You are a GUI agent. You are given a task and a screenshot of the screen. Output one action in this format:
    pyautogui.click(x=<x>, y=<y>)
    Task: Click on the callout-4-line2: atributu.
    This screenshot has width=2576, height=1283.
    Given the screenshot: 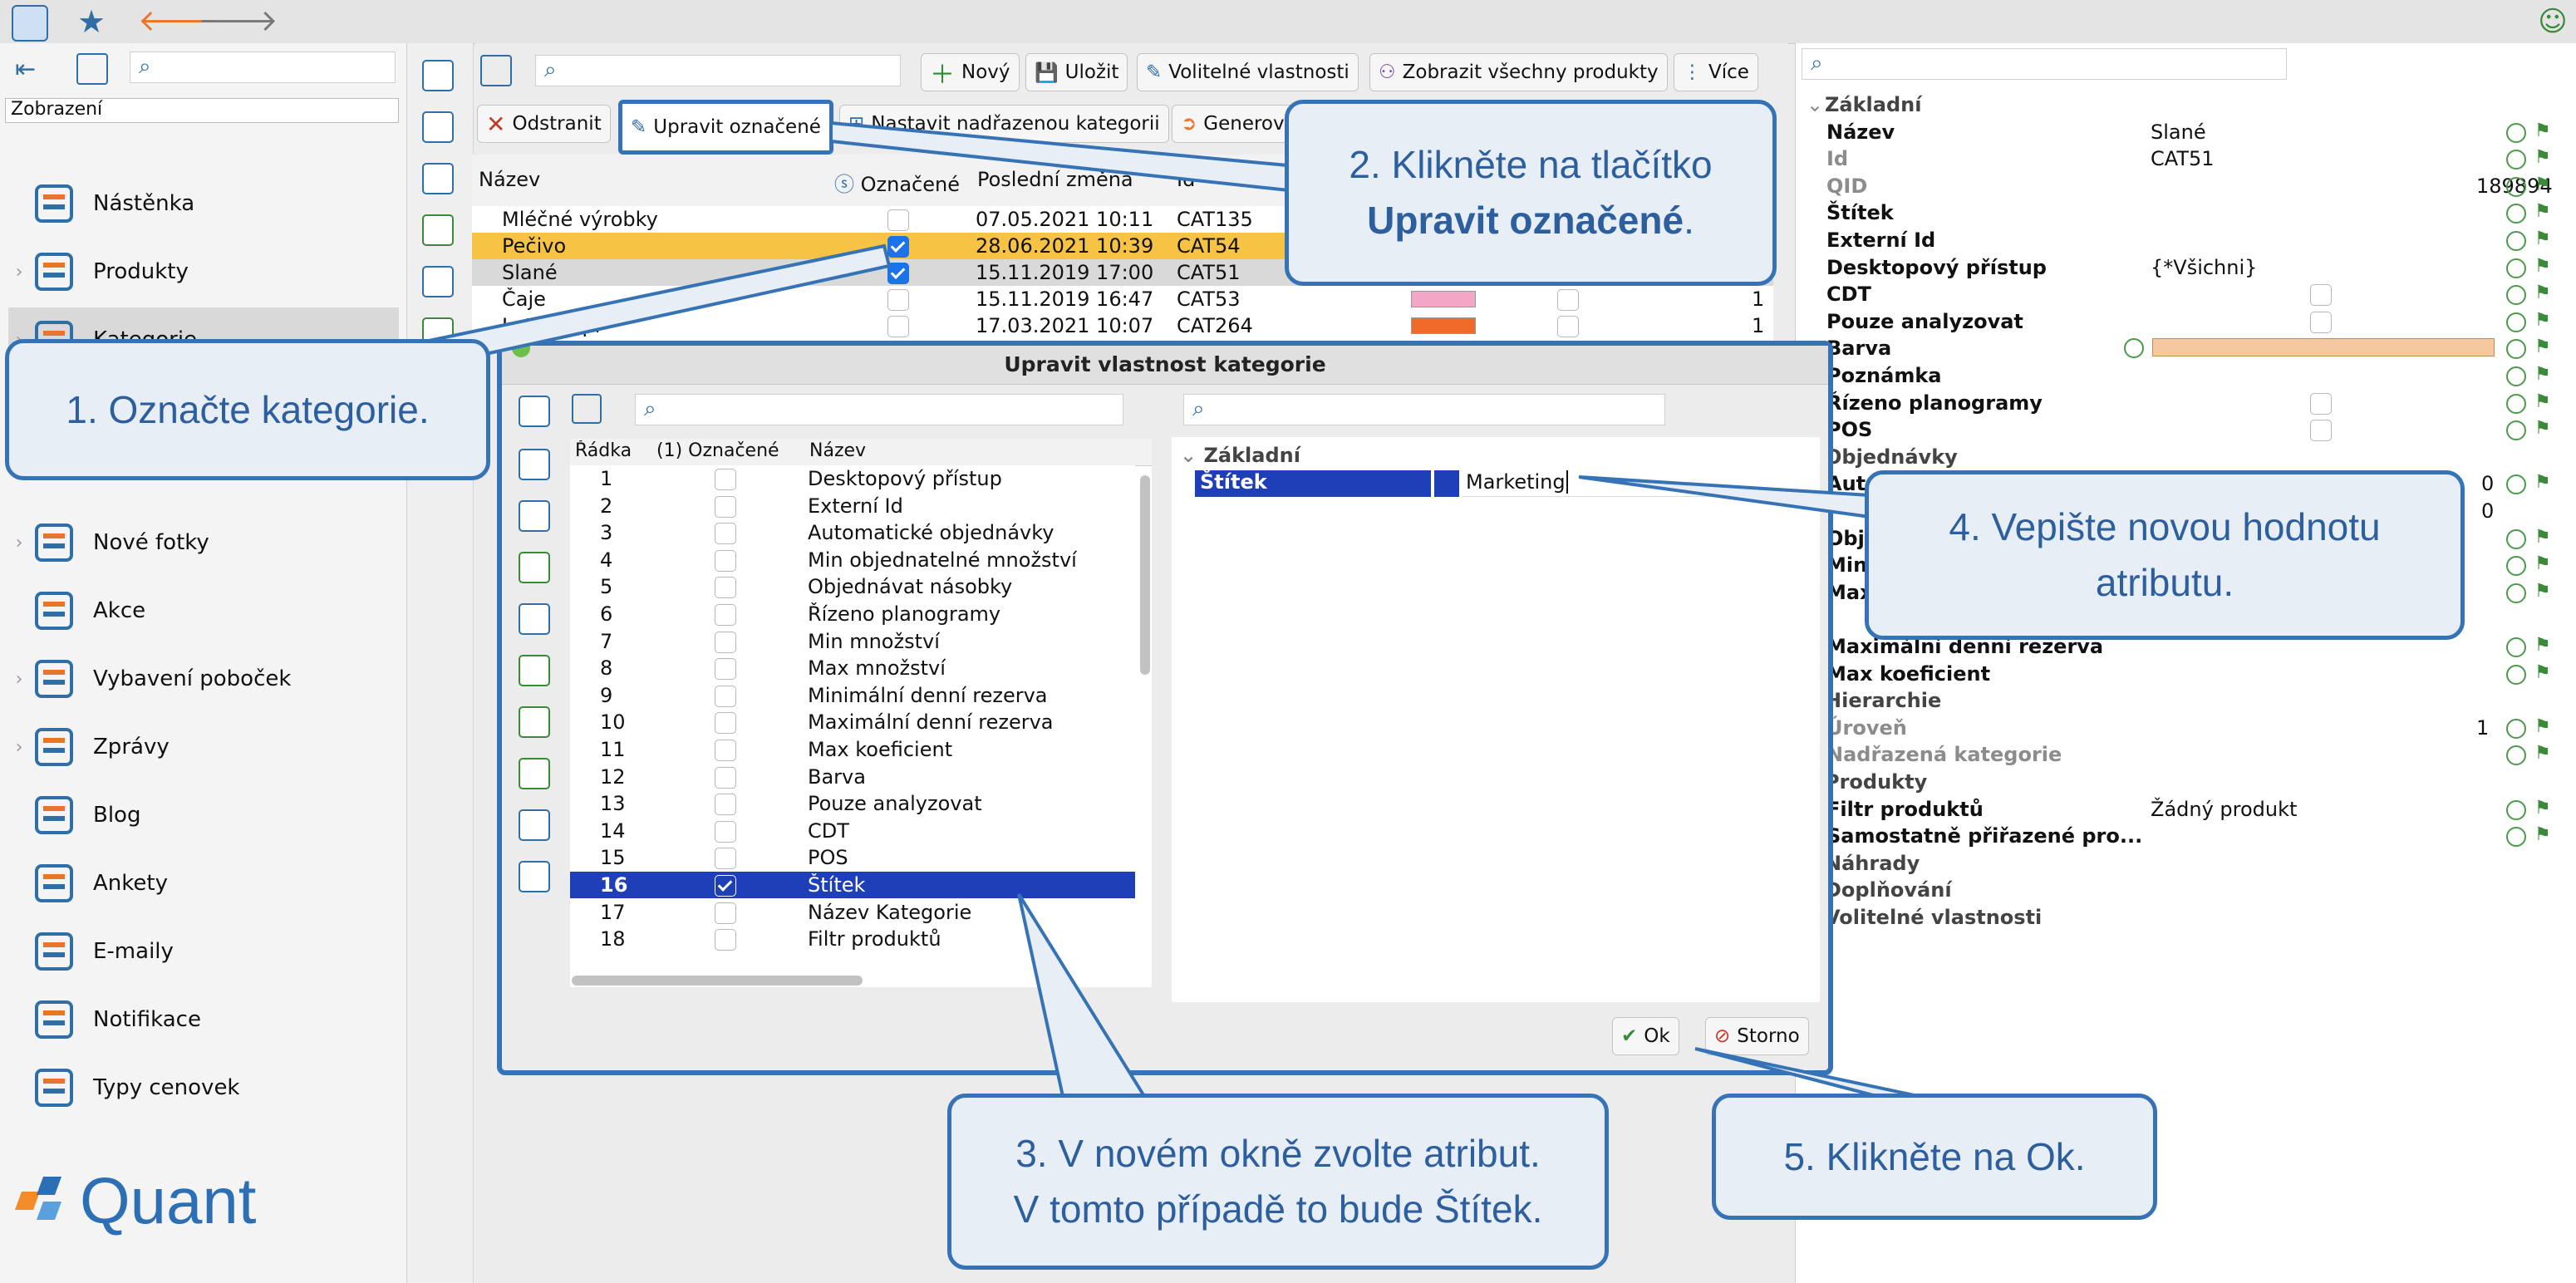 What is the action you would take?
    pyautogui.click(x=2164, y=582)
    